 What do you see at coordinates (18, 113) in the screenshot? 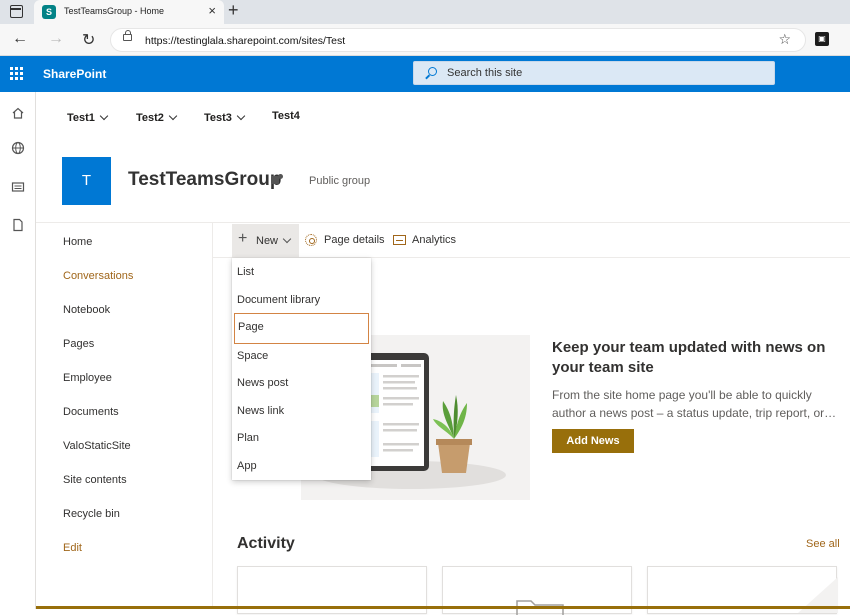
I see `home-icon` at bounding box center [18, 113].